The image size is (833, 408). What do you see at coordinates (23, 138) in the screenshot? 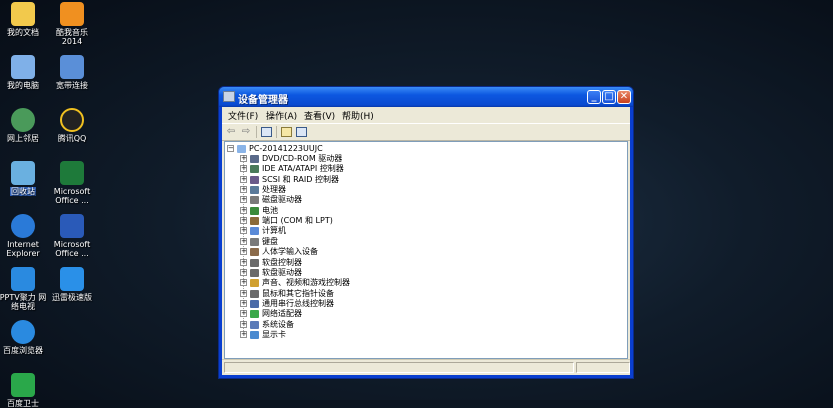
I see `desktop-icon-label: 网上邻居` at bounding box center [23, 138].